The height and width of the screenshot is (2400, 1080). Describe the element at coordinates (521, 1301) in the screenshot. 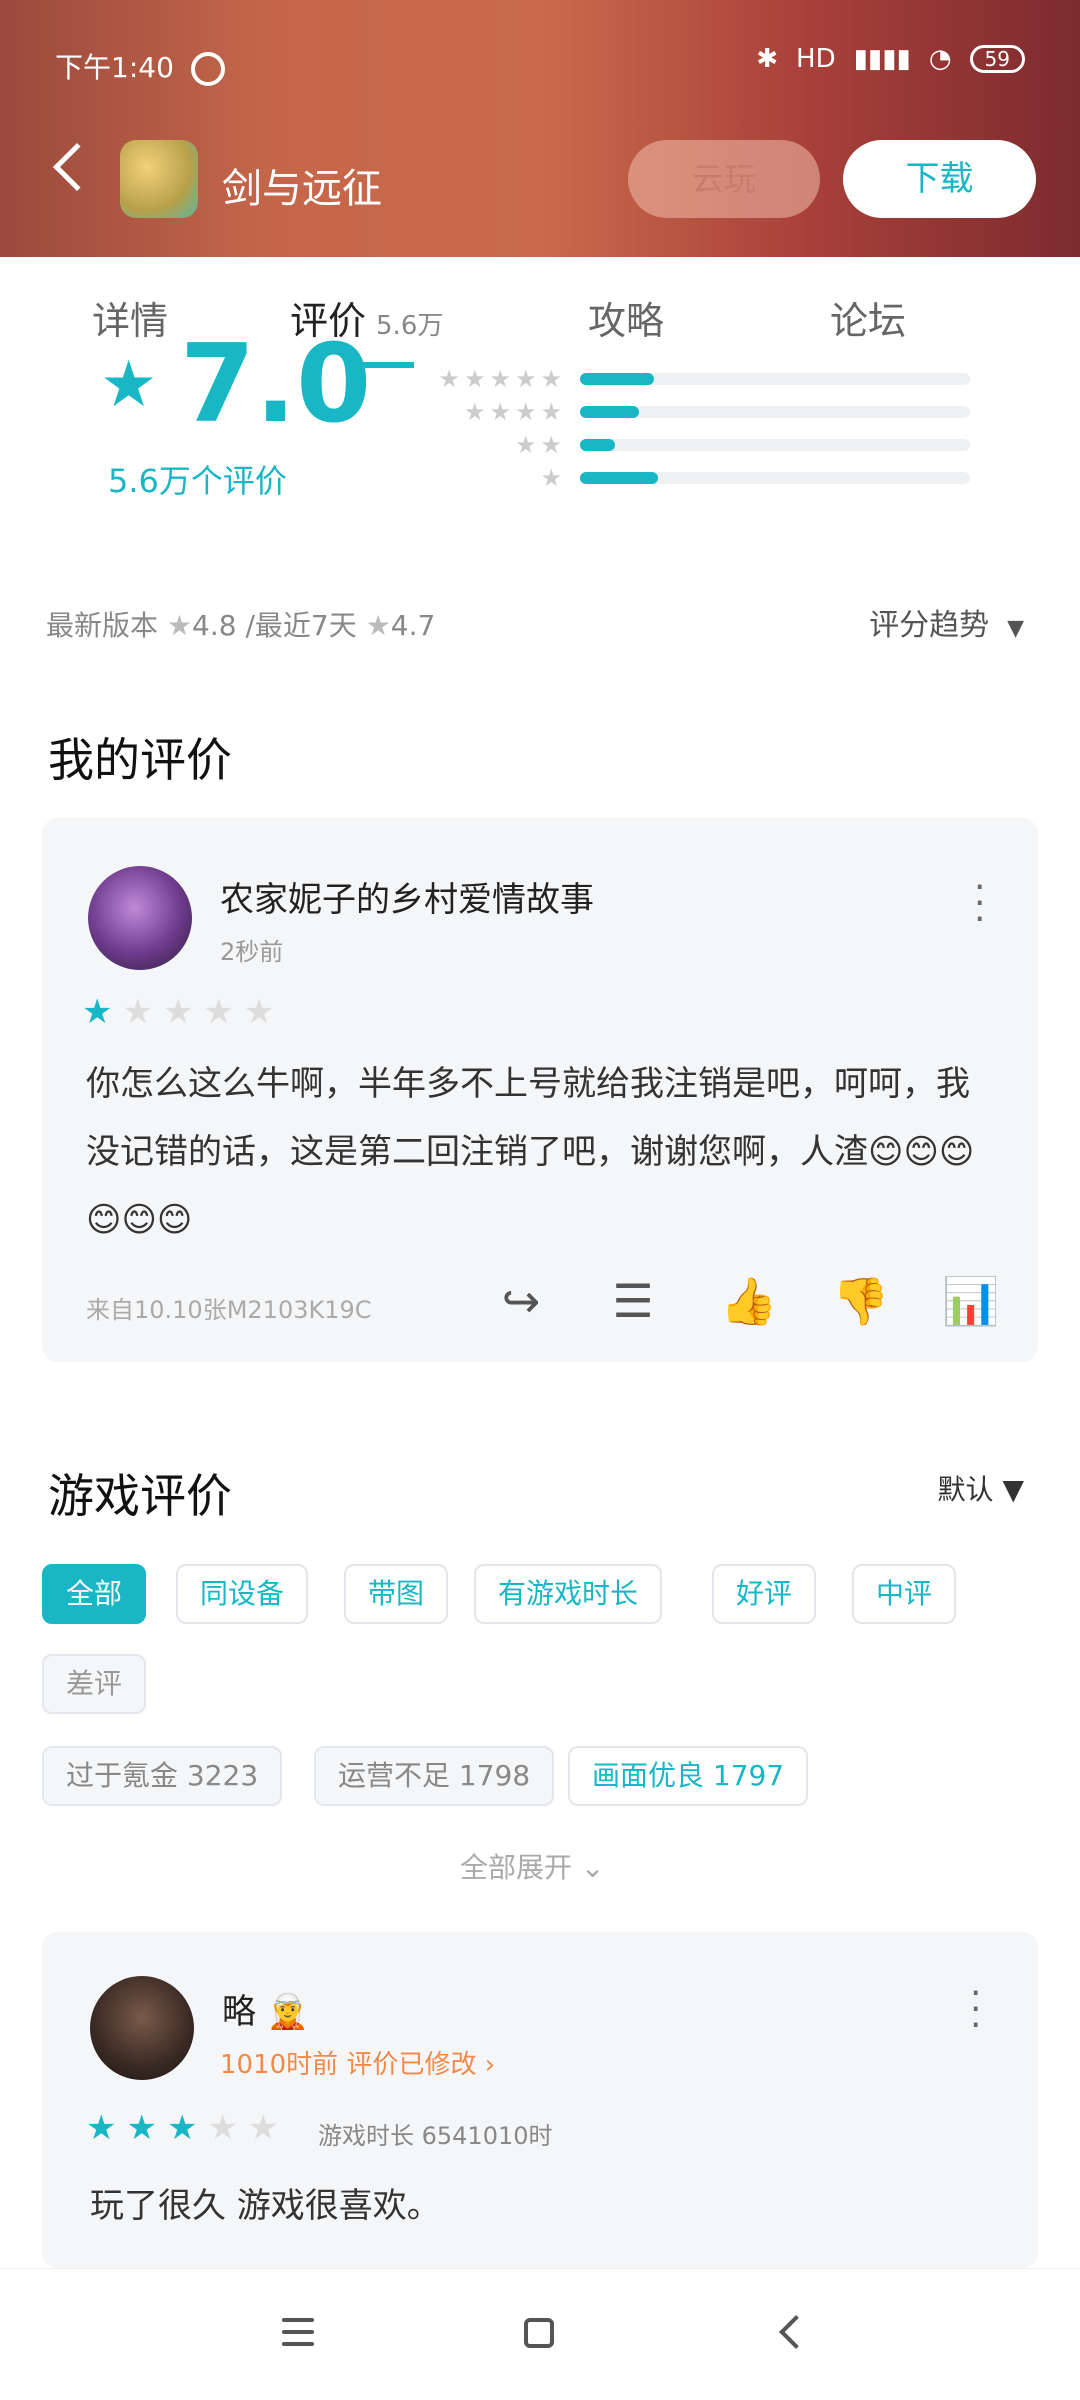

I see `share-icon: ↪` at that location.